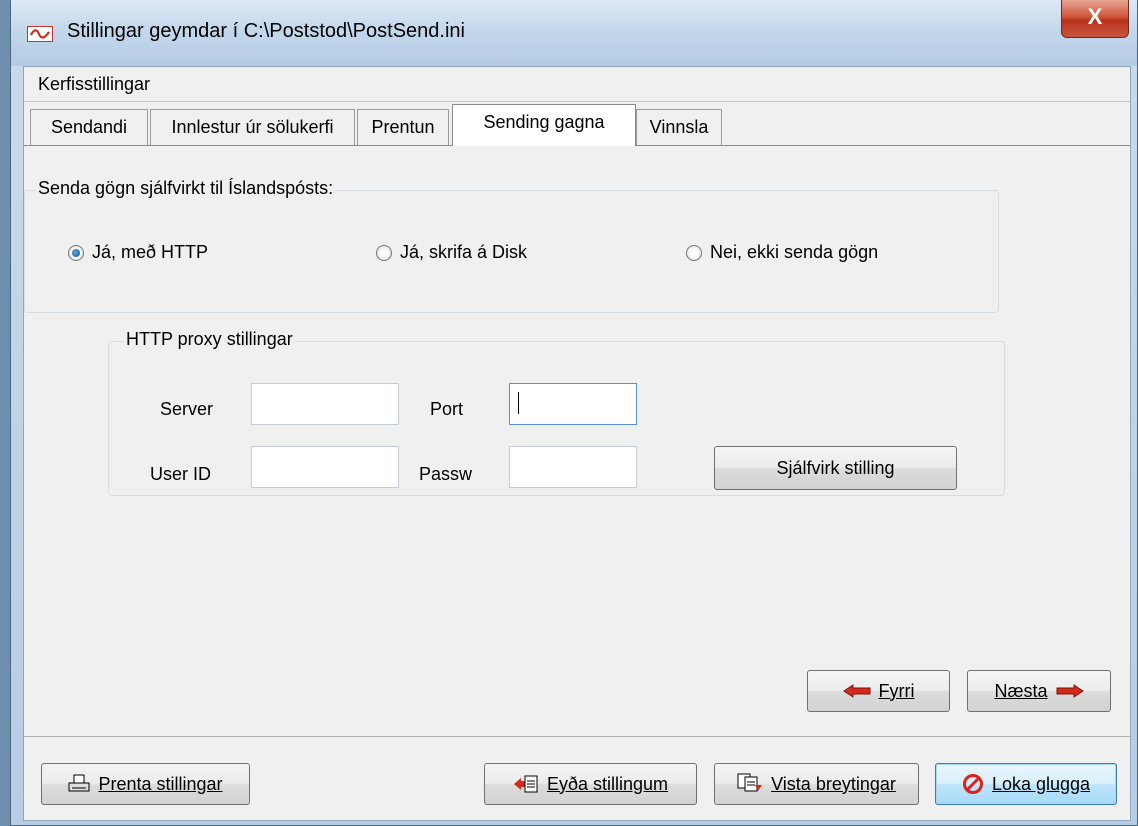 The height and width of the screenshot is (826, 1138). What do you see at coordinates (40, 34) in the screenshot?
I see `app-logo-icon` at bounding box center [40, 34].